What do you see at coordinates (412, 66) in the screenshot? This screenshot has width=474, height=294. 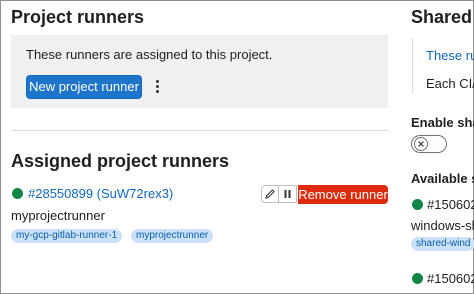 I see `shared-runners-info-border` at bounding box center [412, 66].